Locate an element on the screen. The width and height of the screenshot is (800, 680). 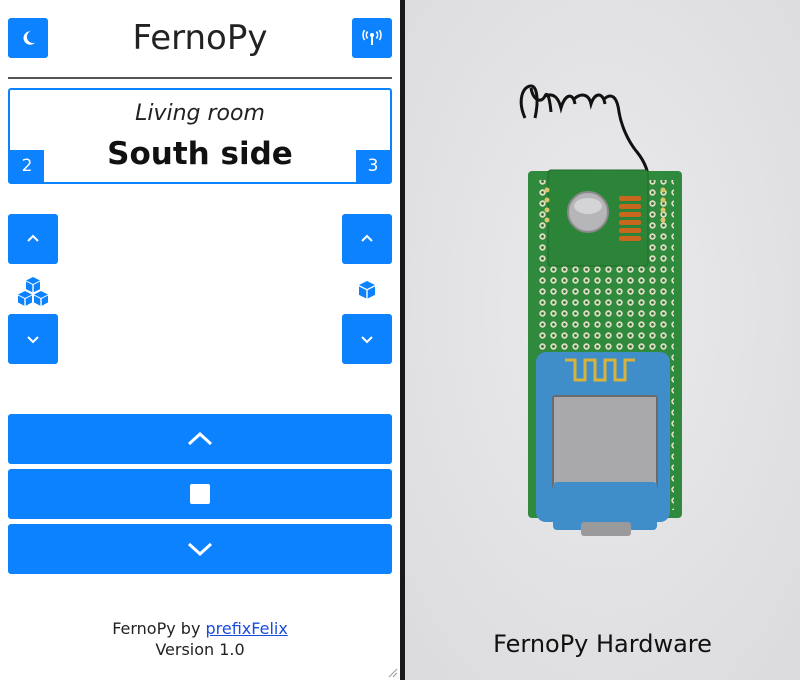
theme-toggle-button is located at coordinates (28, 38).